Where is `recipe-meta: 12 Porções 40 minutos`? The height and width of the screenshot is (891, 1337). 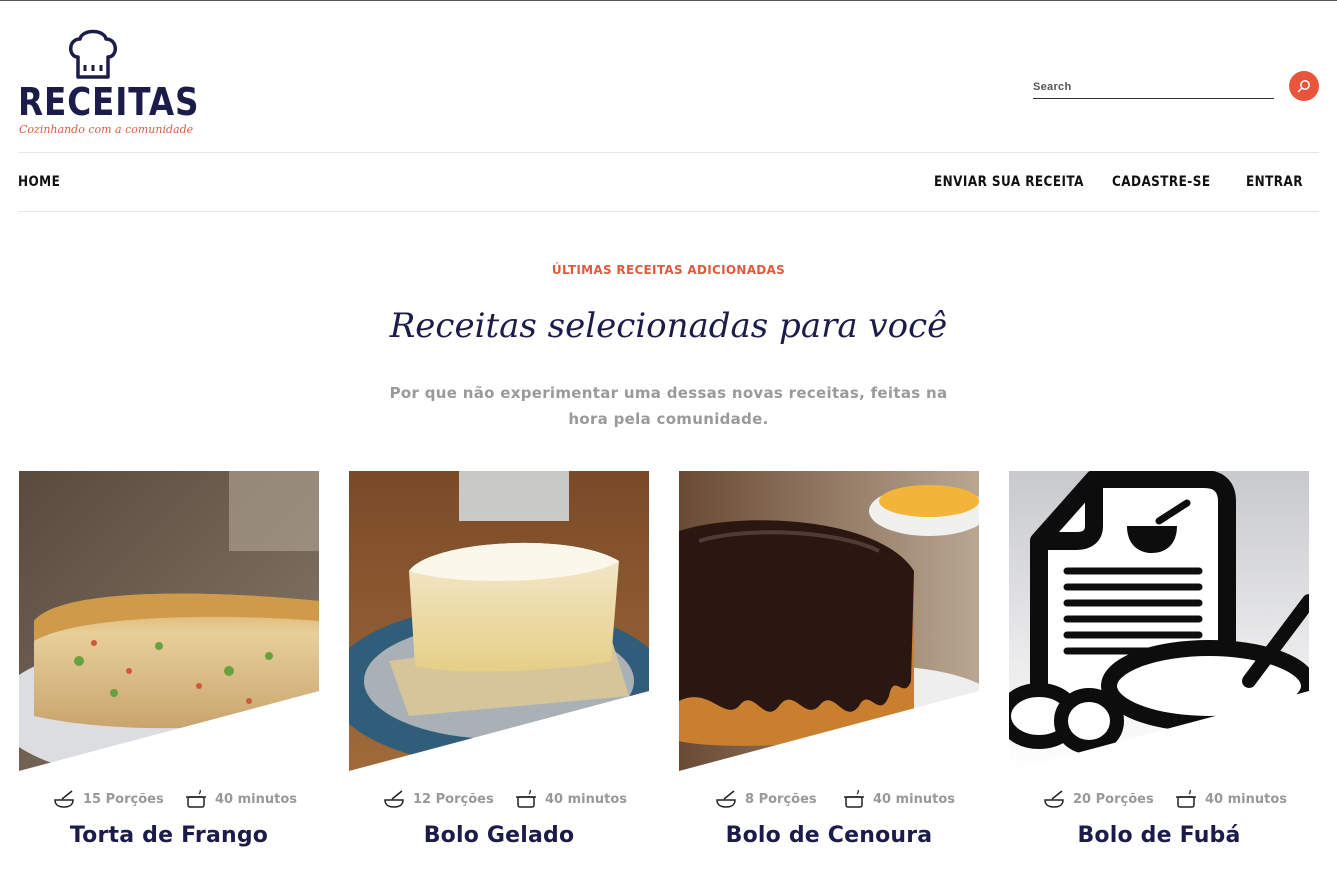 recipe-meta: 12 Porções 40 minutos is located at coordinates (499, 801).